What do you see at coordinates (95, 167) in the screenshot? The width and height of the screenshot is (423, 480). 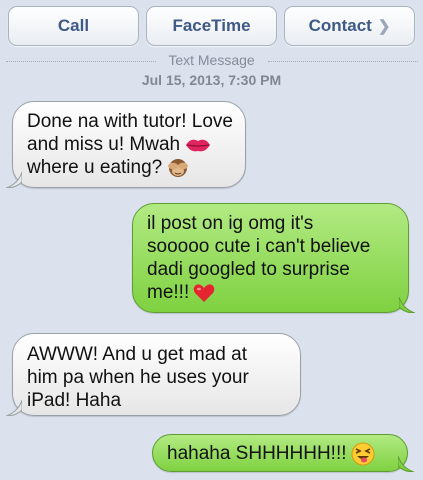 I see `message-line: where u eating?` at bounding box center [95, 167].